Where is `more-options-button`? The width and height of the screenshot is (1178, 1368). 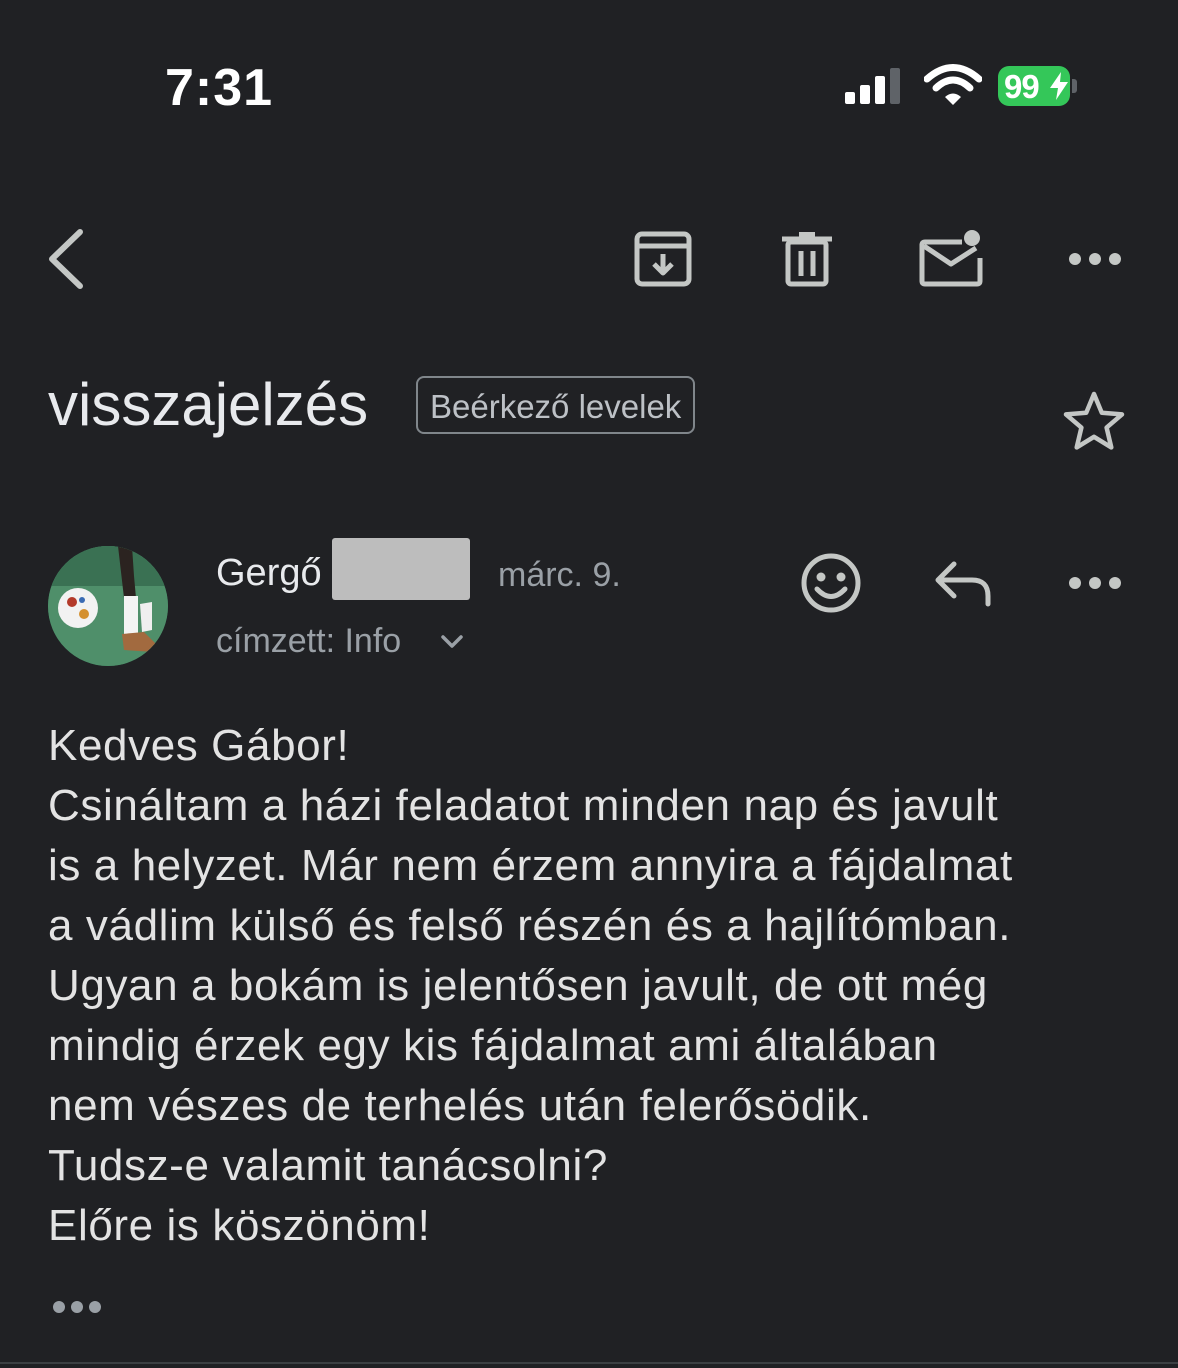
more-options-button is located at coordinates (1095, 259).